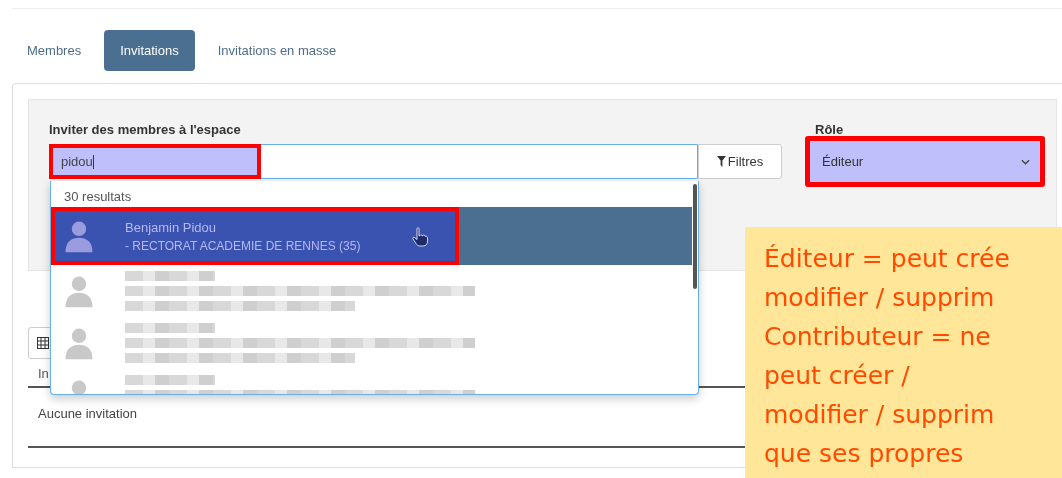 This screenshot has height=478, width=1062. Describe the element at coordinates (171, 227) in the screenshot. I see `person-name: Benjamin Pidou` at that location.